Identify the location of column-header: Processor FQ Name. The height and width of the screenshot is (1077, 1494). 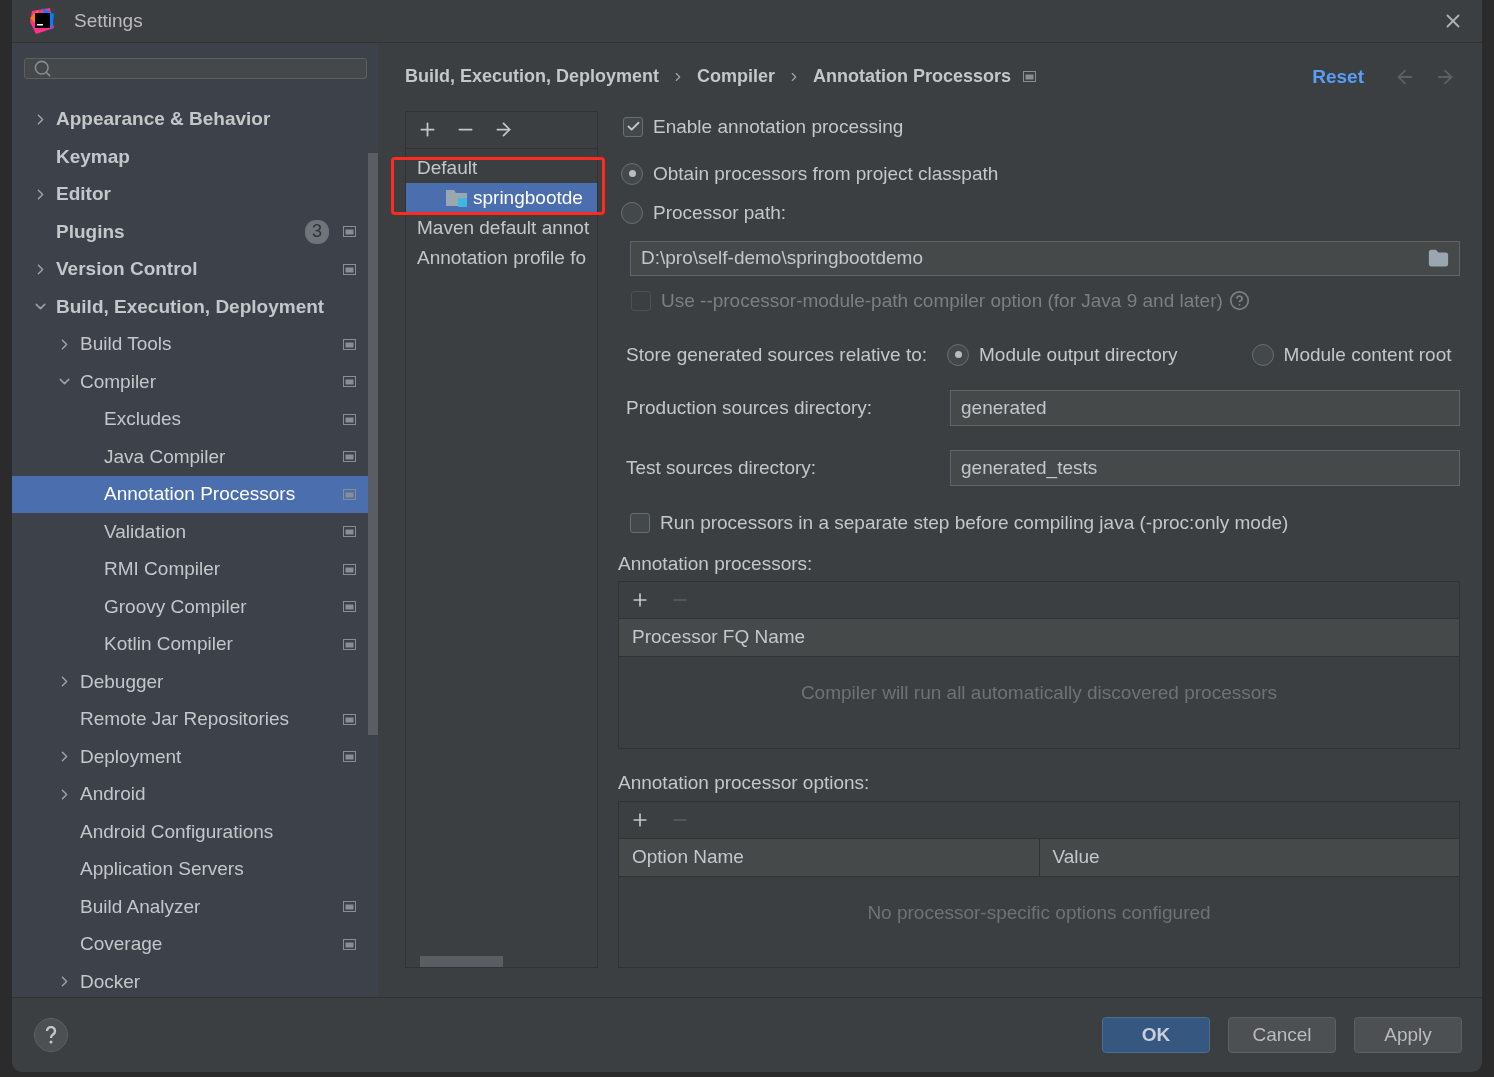
(719, 637).